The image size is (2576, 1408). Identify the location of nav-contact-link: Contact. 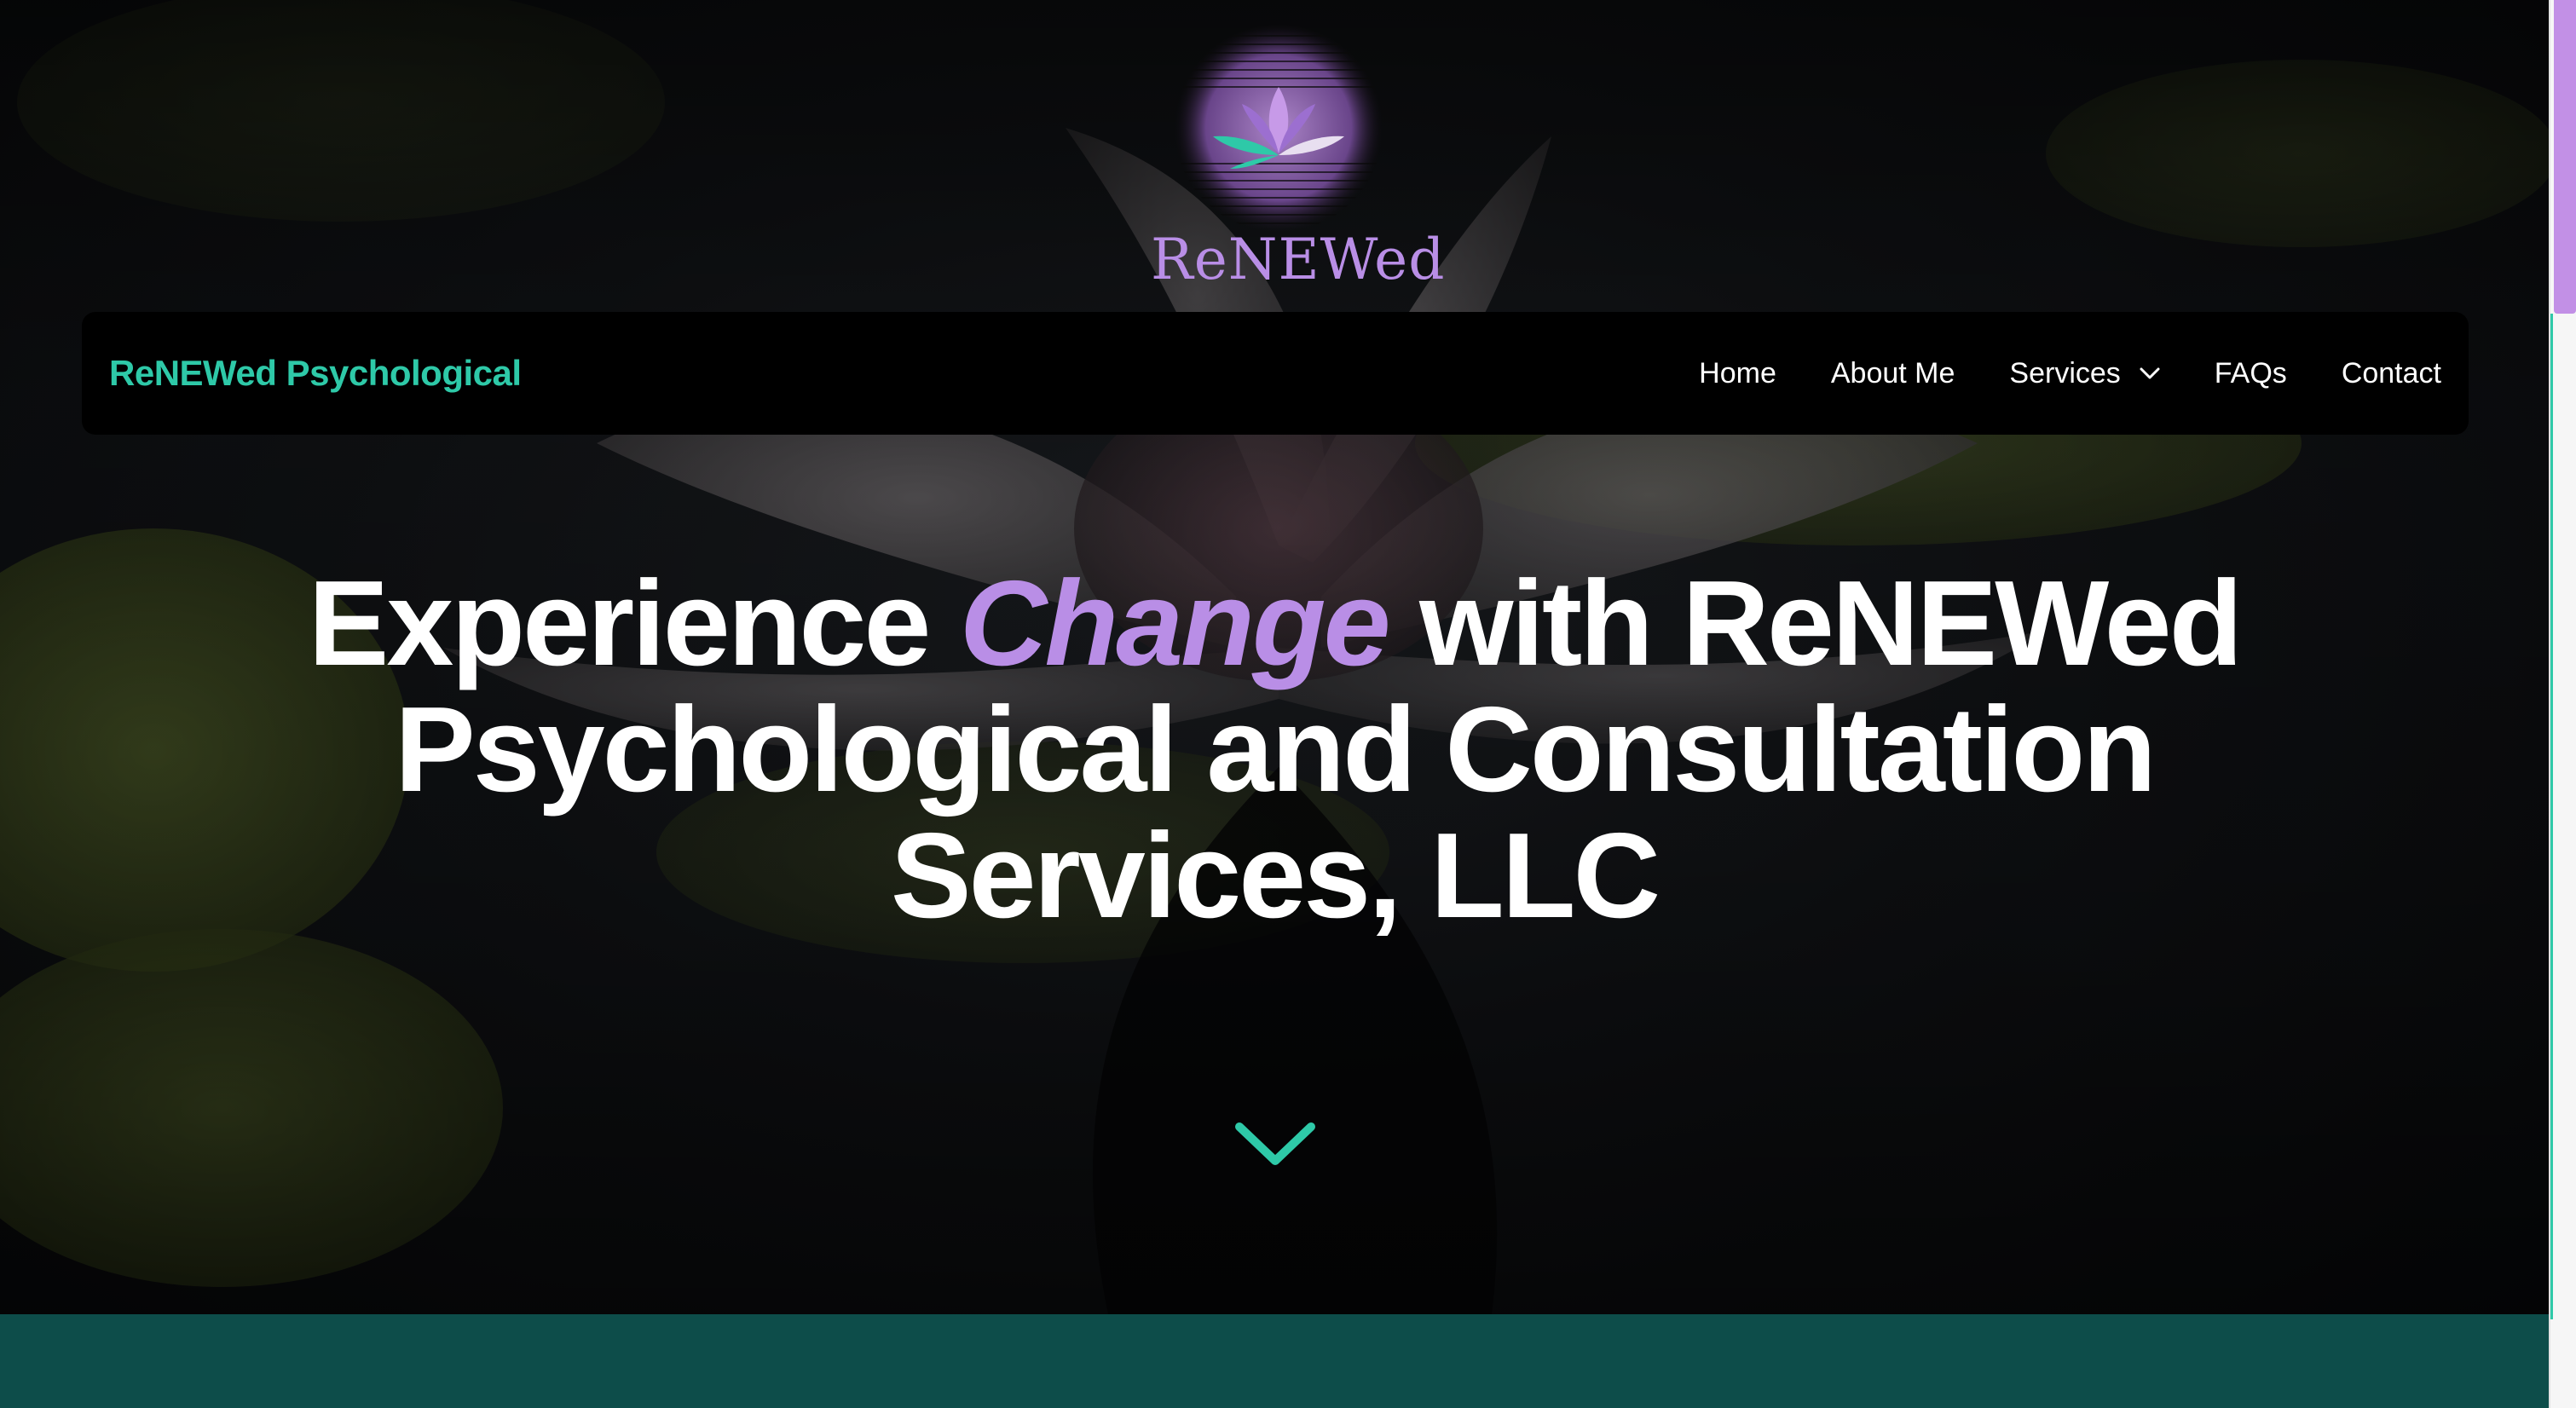
(2391, 374).